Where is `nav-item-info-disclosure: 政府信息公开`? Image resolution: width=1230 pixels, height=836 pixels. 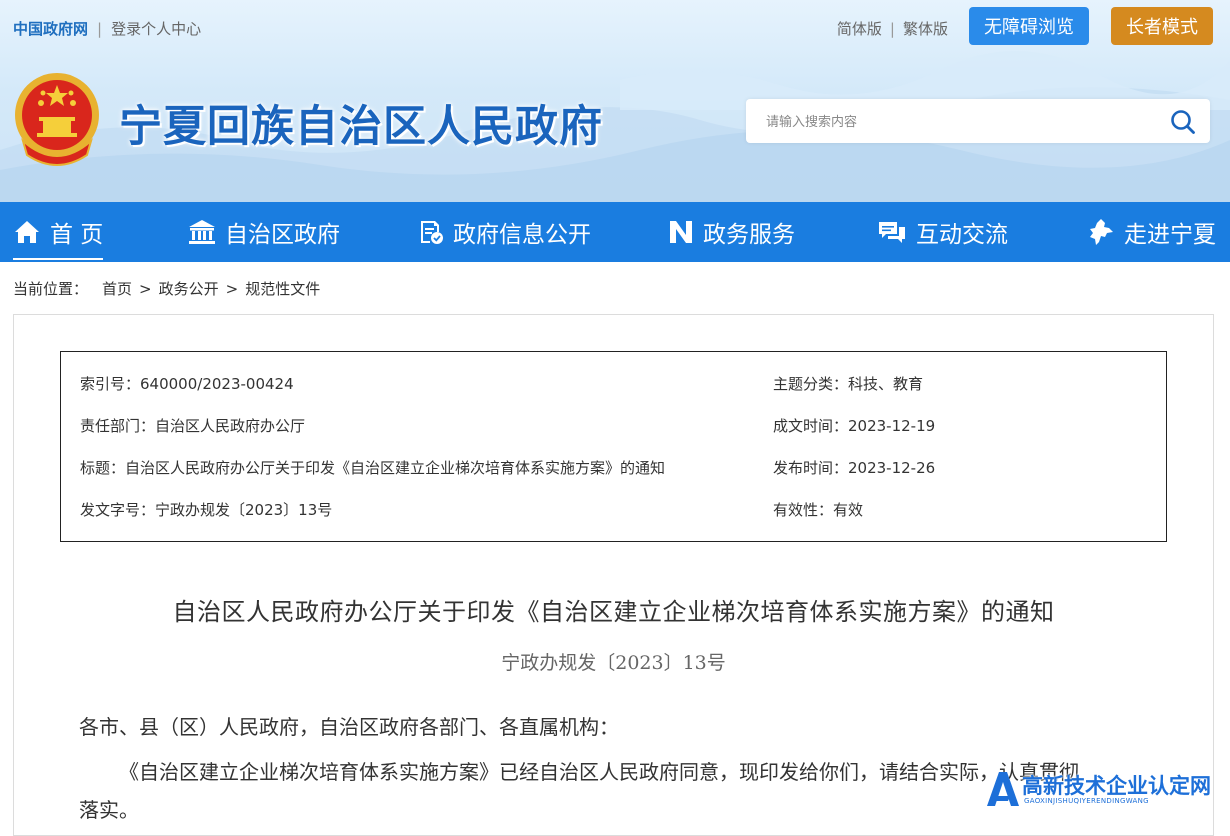 nav-item-info-disclosure: 政府信息公开 is located at coordinates (504, 232).